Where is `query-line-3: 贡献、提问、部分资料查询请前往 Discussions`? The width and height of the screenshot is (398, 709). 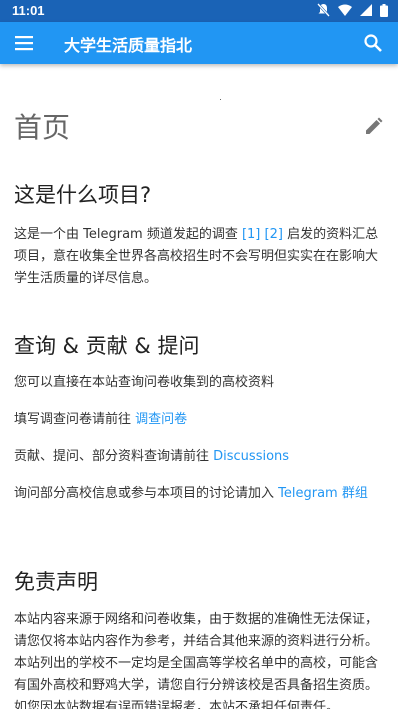
query-line-3: 贡献、提问、部分资料查询请前往 Discussions is located at coordinates (199, 457).